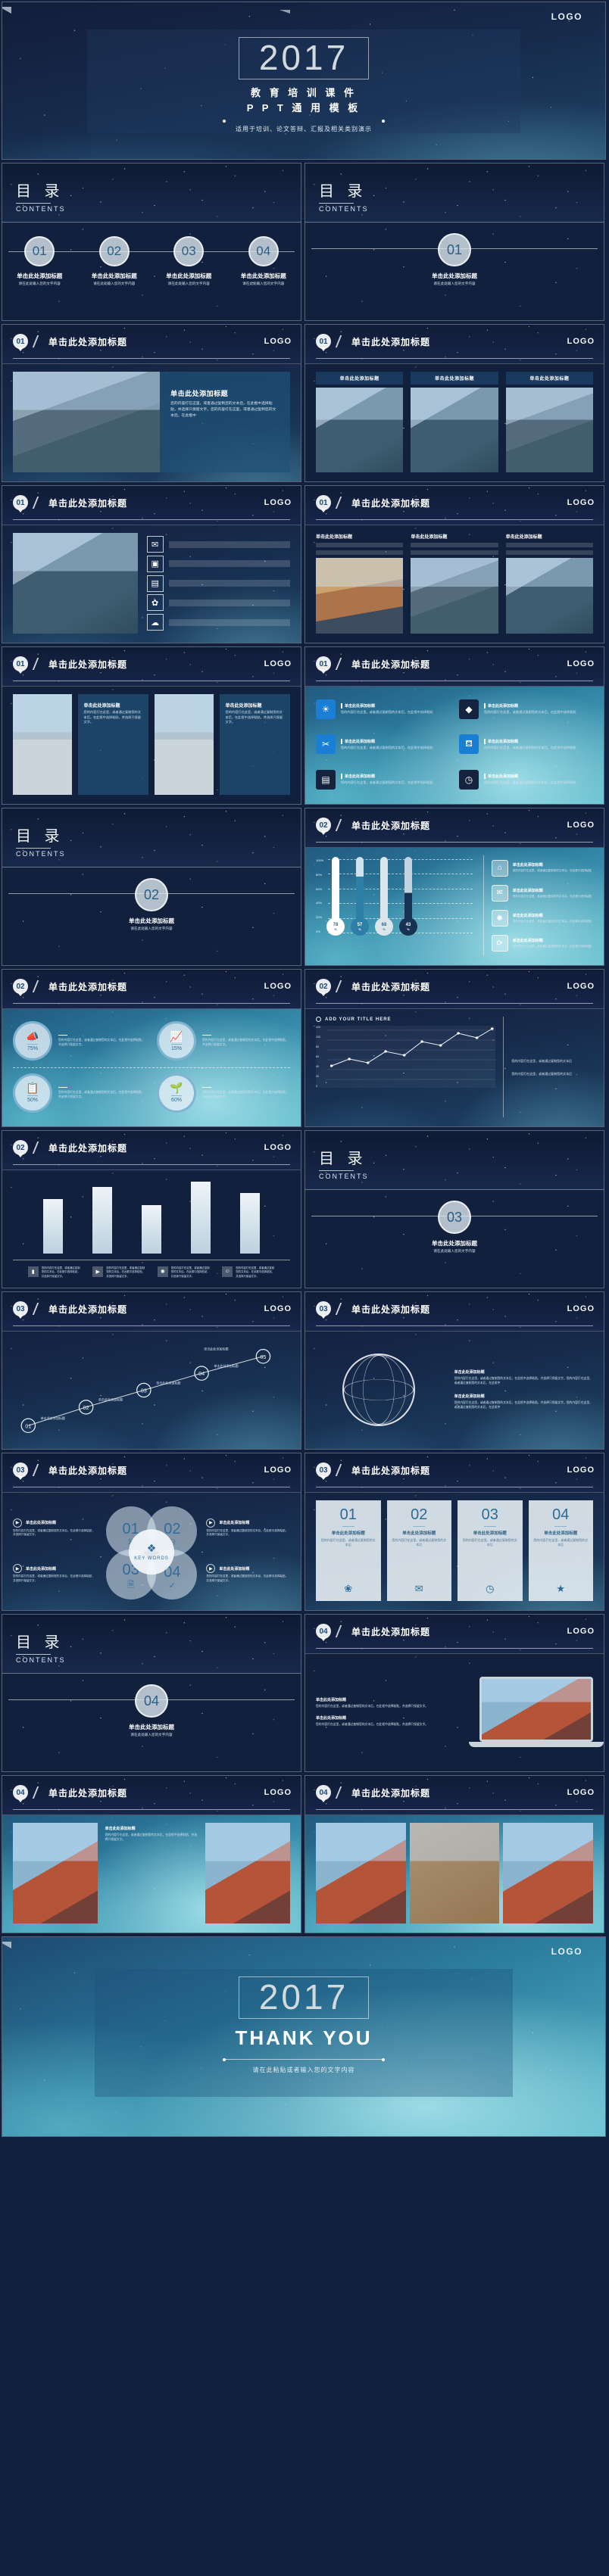 The width and height of the screenshot is (609, 2576). Describe the element at coordinates (490, 1550) in the screenshot. I see `number-card: 03 单击此处添加标题 您的内容打在这里，或者通过复制您的文本后 ◷` at that location.